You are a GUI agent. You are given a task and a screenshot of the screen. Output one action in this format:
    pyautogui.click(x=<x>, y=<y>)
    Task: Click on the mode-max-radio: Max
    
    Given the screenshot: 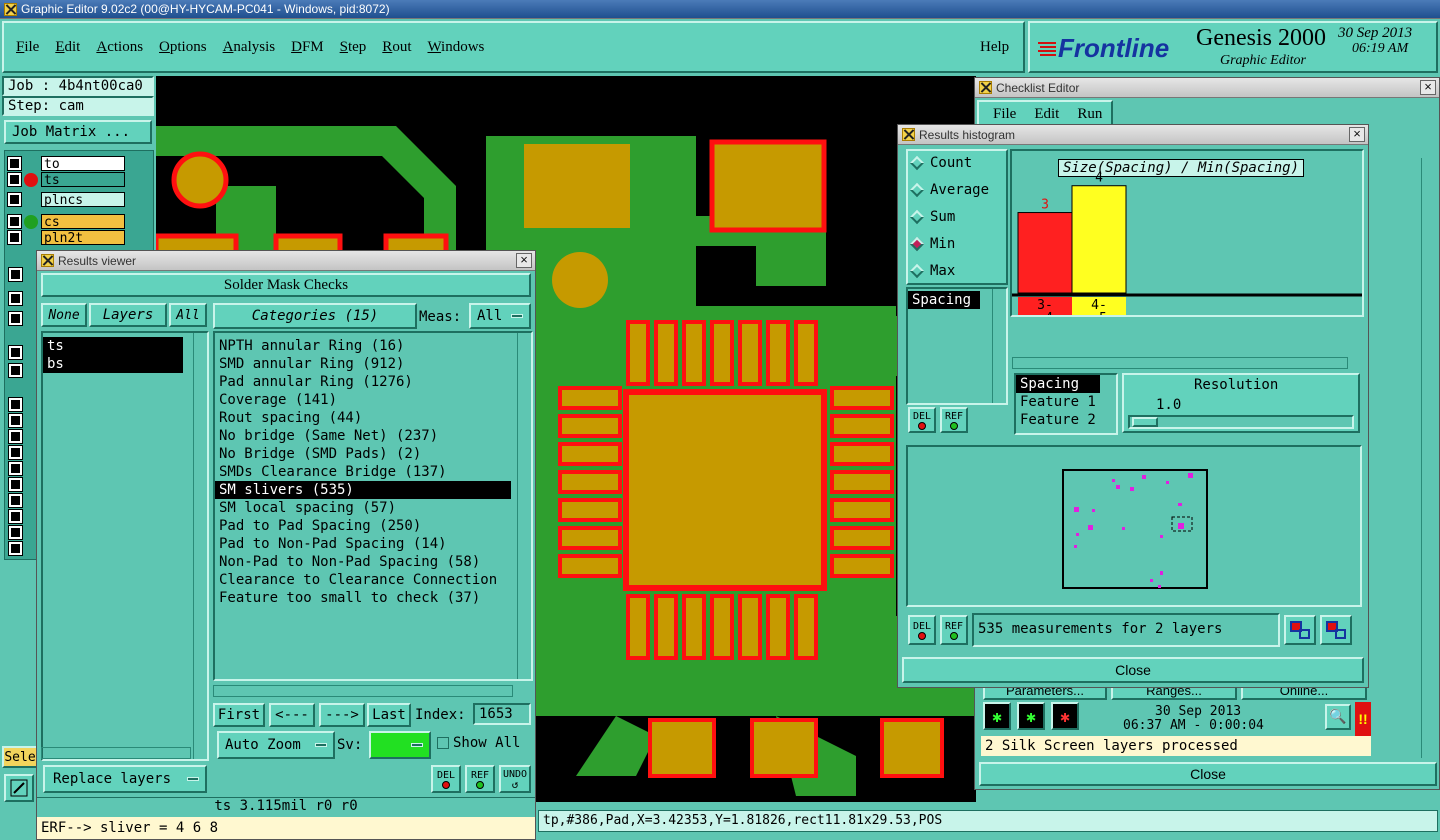 What is the action you would take?
    pyautogui.click(x=932, y=271)
    